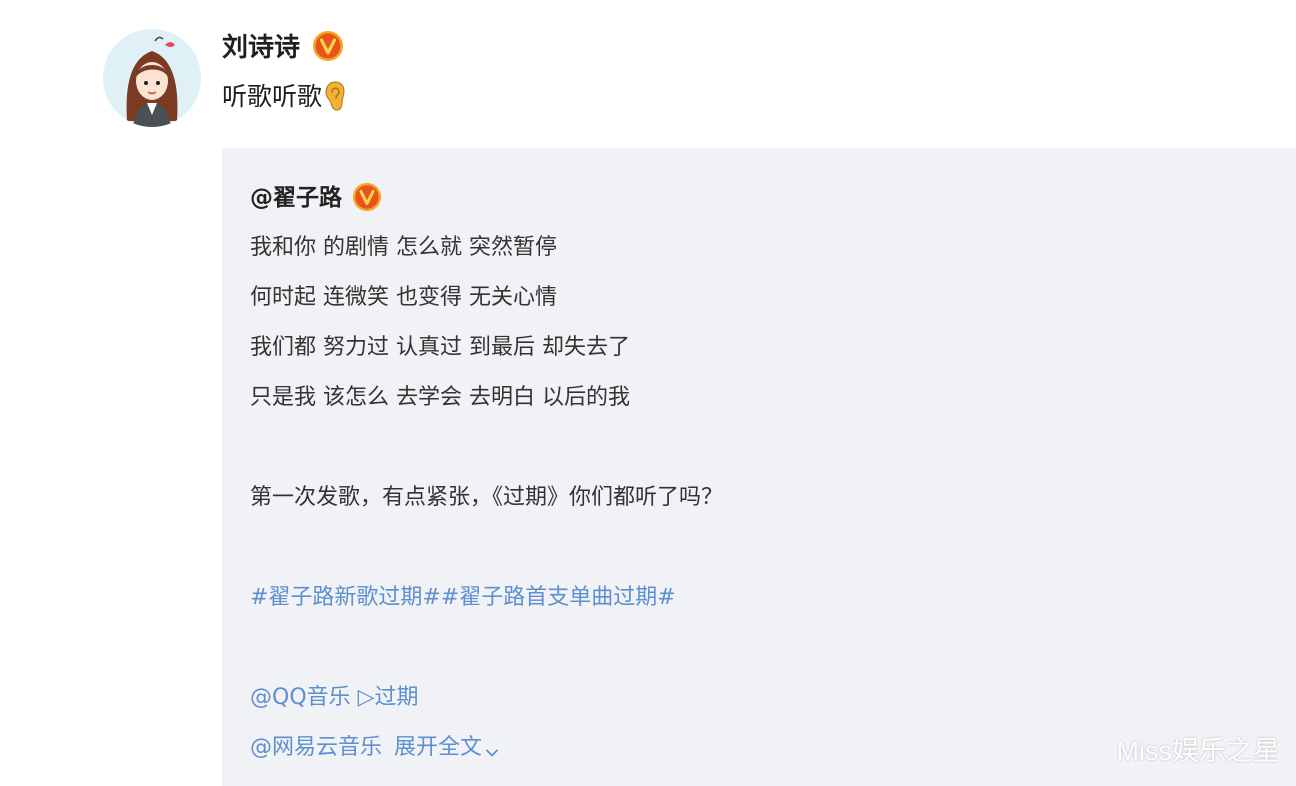  I want to click on expand-full-text-label: 展开全文, so click(438, 747).